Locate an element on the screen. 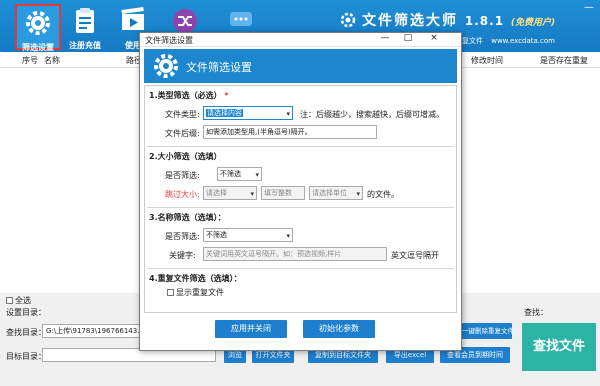  section-duplicate-title: 4.重复文件筛选（选填）： is located at coordinates (195, 278).